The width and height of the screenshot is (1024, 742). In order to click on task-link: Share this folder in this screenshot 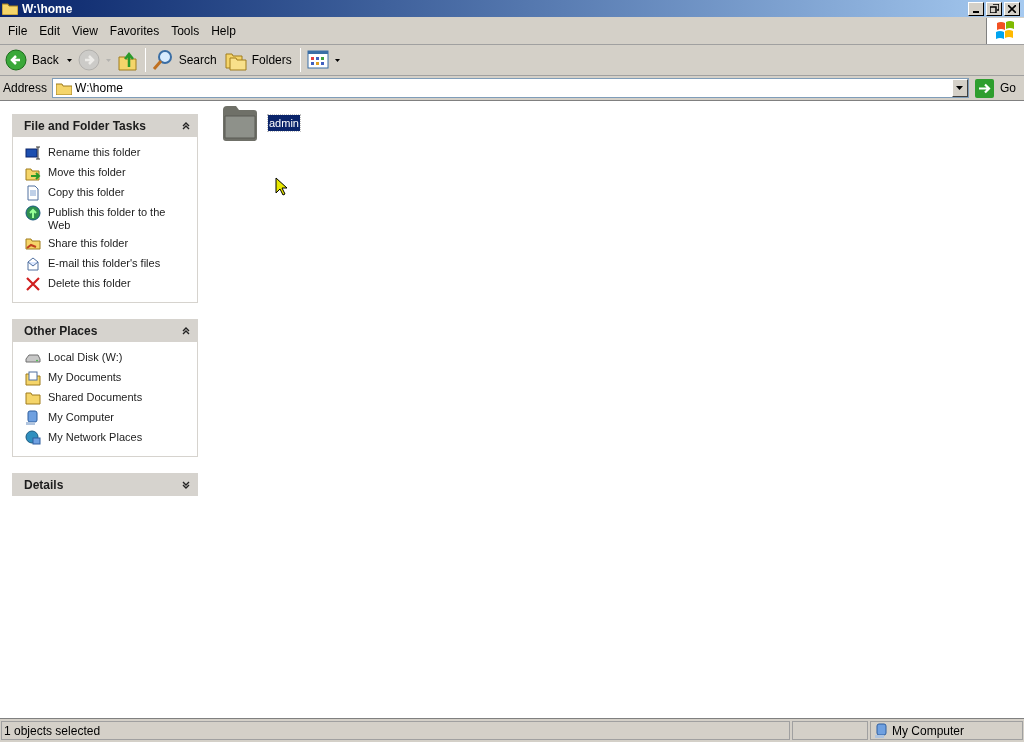, I will do `click(113, 243)`.